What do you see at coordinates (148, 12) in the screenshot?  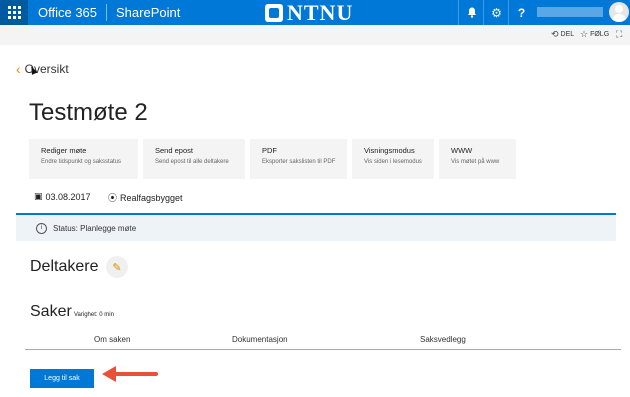 I see `sharepoint-link: SharePoint` at bounding box center [148, 12].